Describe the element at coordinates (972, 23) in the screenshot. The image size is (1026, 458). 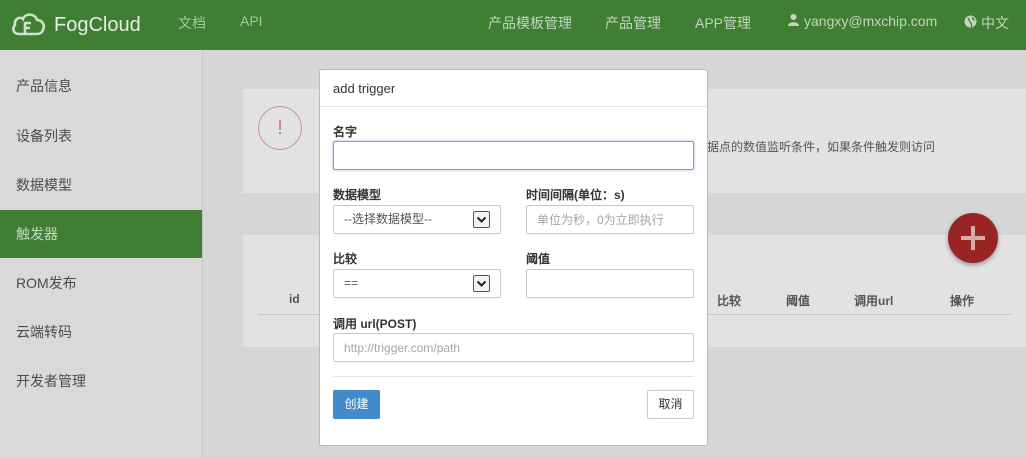
I see `globe-icon` at that location.